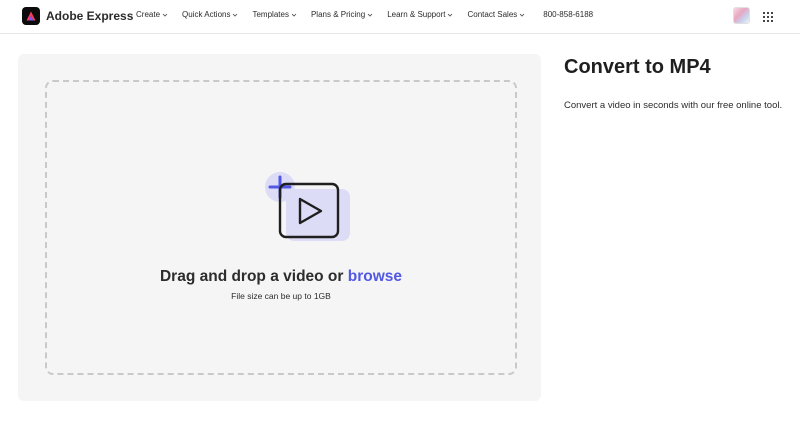  I want to click on nav-item-label: Contact Sales, so click(492, 14).